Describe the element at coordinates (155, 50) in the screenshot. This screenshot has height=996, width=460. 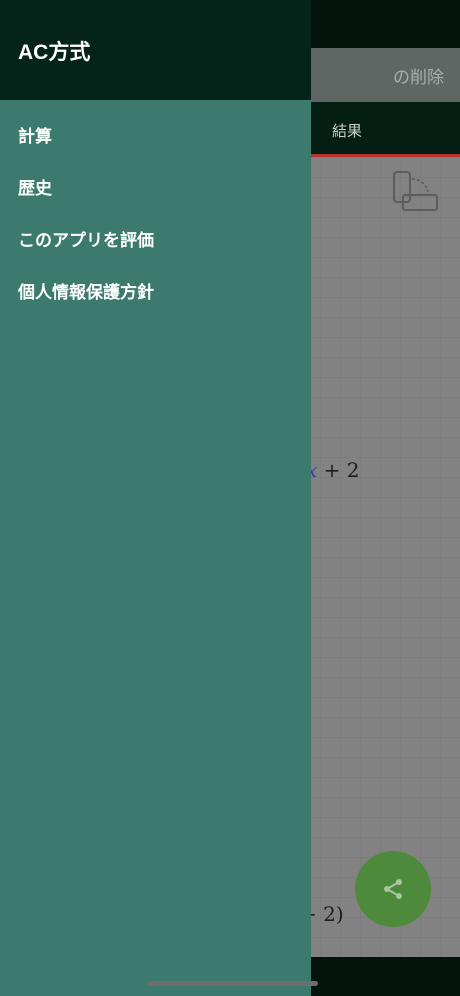
I see `drawer-header: AC方式` at that location.